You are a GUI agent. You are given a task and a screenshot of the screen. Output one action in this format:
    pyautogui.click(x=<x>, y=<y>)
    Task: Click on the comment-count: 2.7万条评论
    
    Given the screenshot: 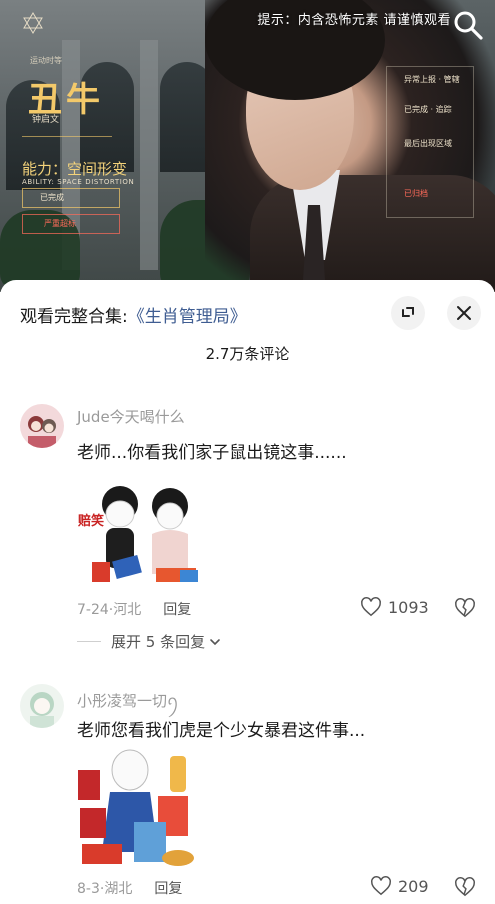 What is the action you would take?
    pyautogui.click(x=247, y=354)
    